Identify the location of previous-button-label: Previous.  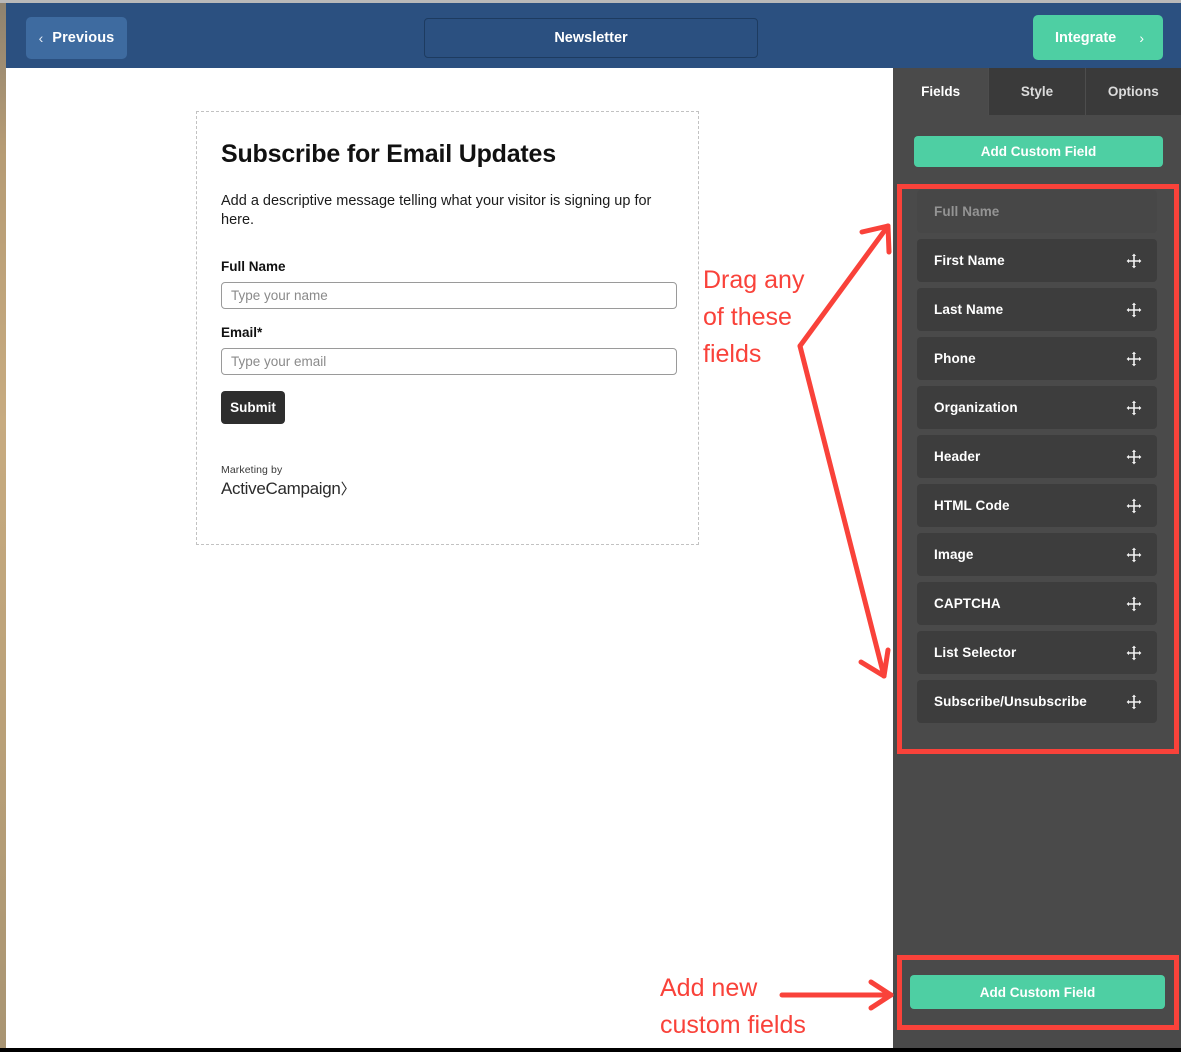
(83, 38).